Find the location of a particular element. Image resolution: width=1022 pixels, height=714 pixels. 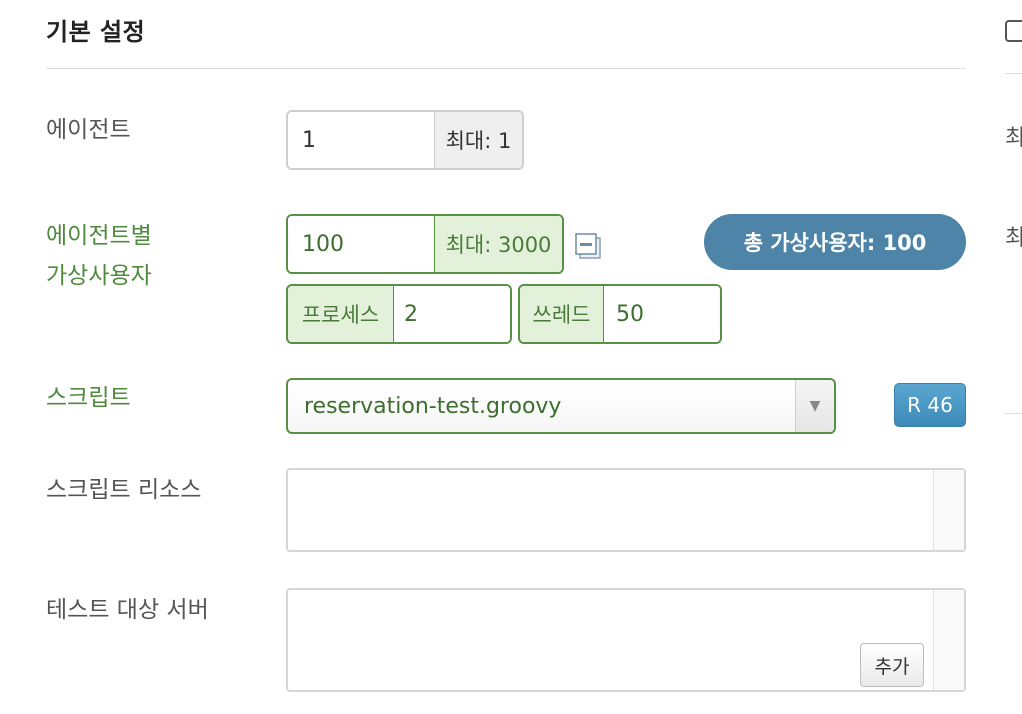

vuser-input-group: 100 최대: 3000 is located at coordinates (425, 244).